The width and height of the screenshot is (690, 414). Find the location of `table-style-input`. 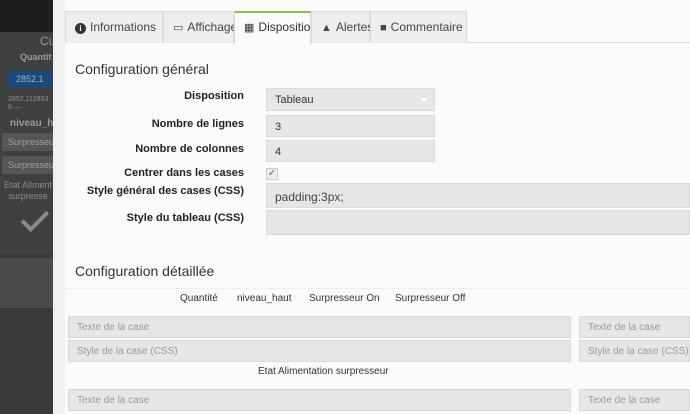

table-style-input is located at coordinates (478, 222).